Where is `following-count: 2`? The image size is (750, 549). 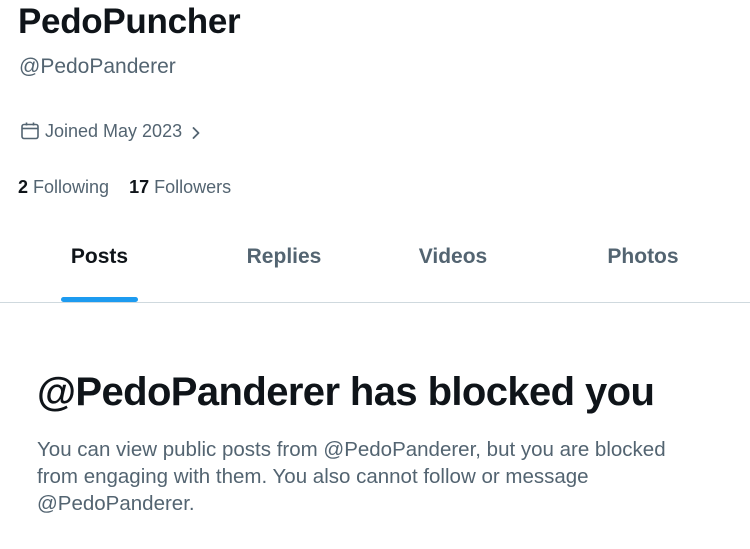 following-count: 2 is located at coordinates (23, 187).